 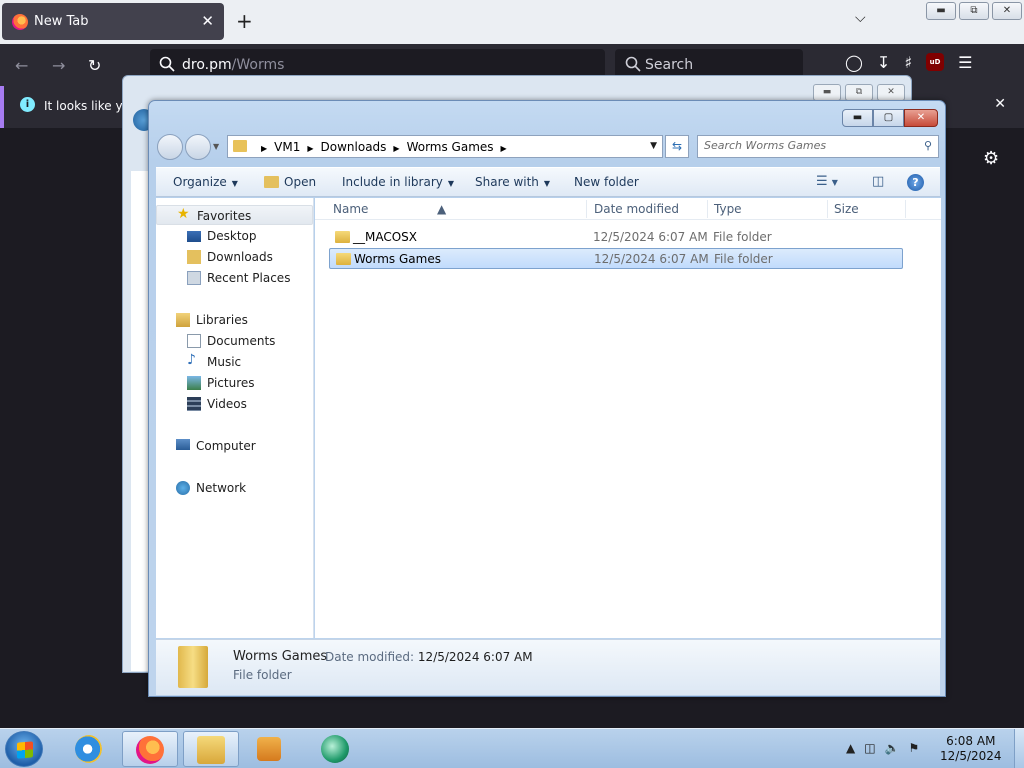 I want to click on column-name: Name, so click(x=350, y=209).